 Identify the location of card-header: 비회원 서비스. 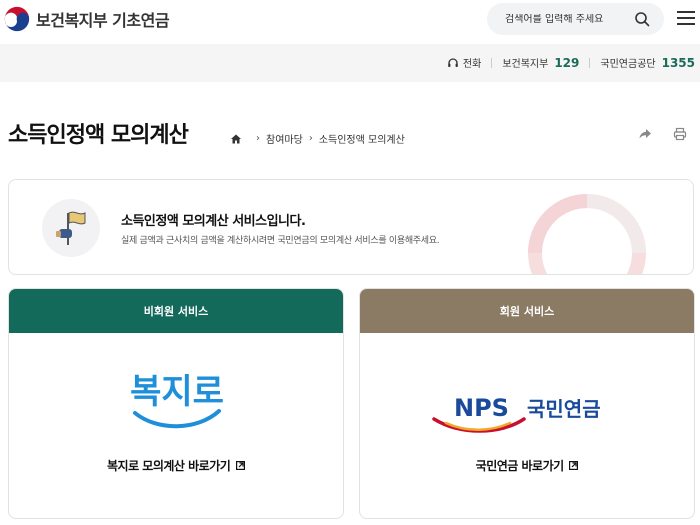
(176, 311).